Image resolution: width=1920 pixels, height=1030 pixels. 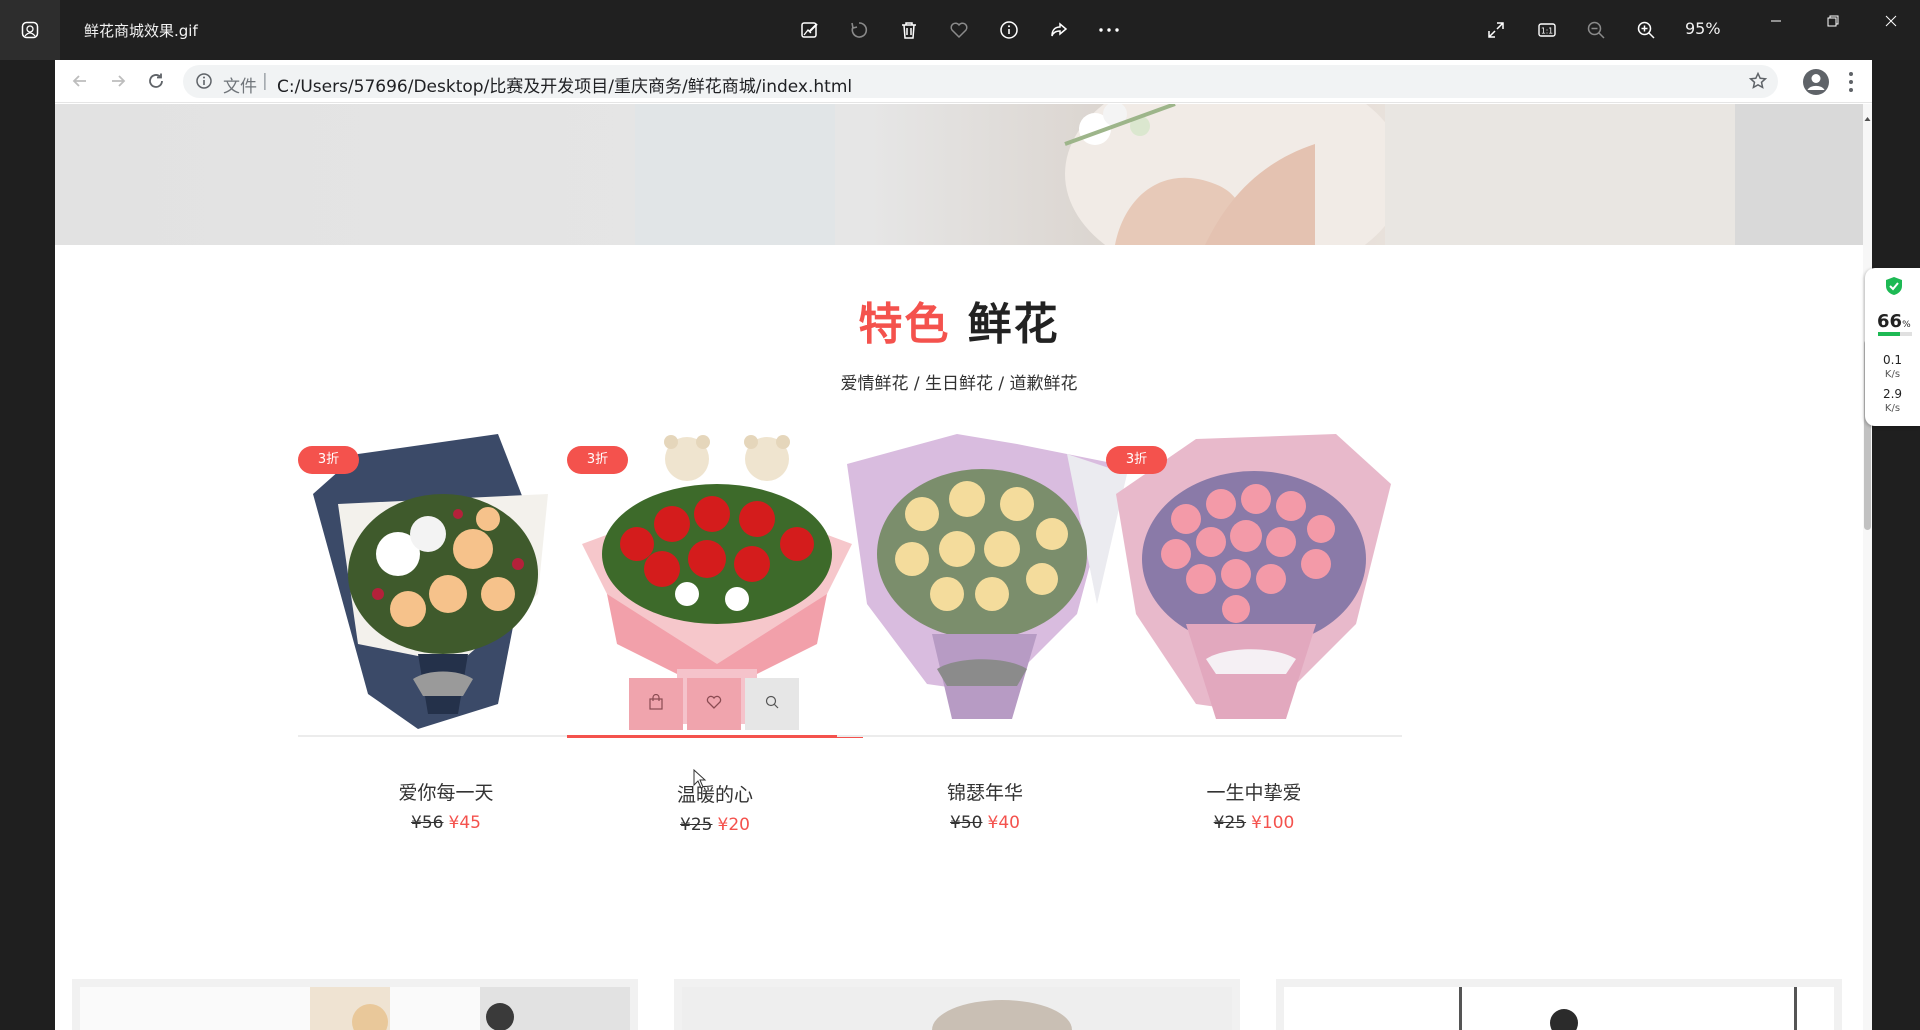 I want to click on download-speed-unit: K/s, so click(x=1892, y=408).